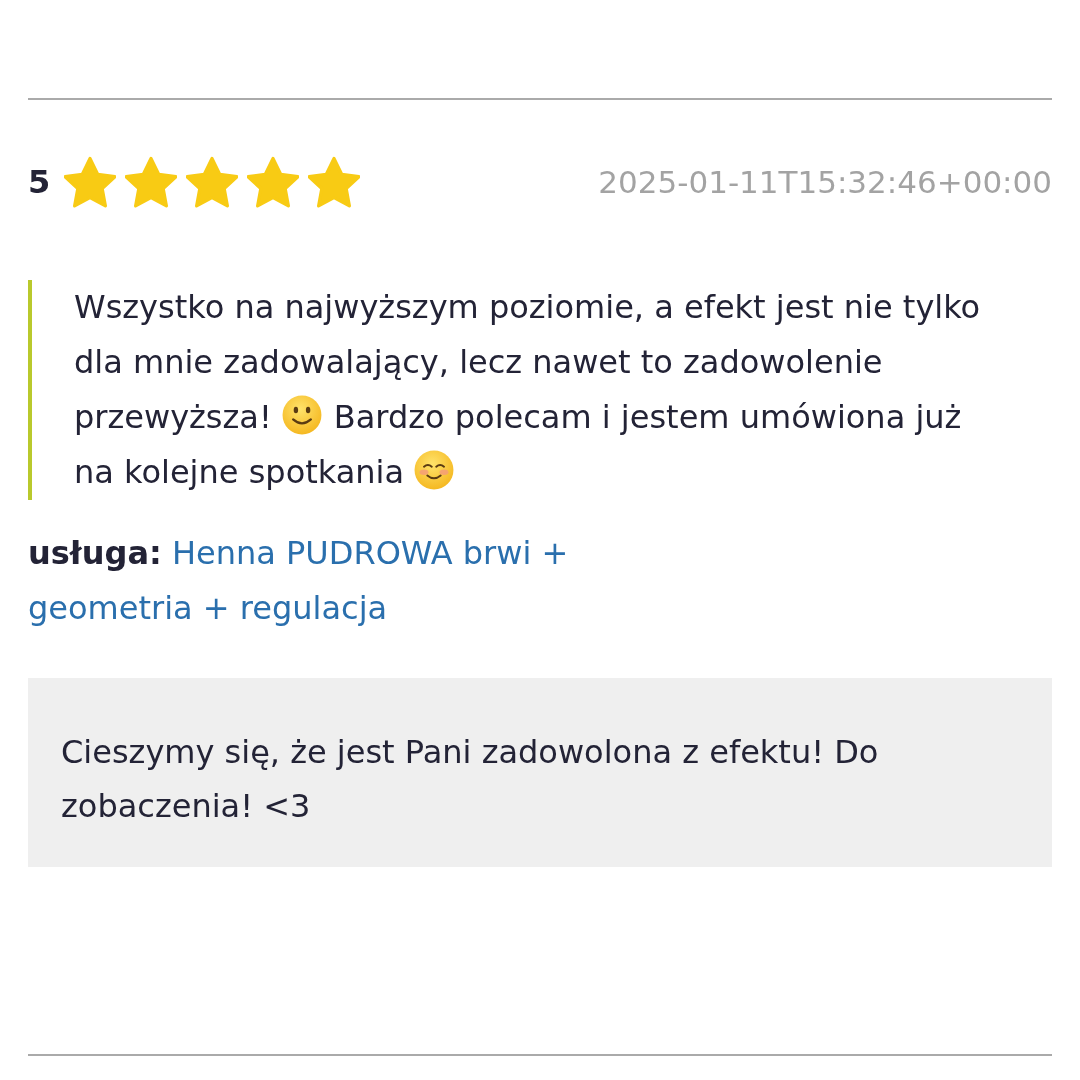 This screenshot has height=1080, width=1080. I want to click on service-line: usługa: Henna PUDROWA brwi + geometria + regulacja, so click(299, 581).